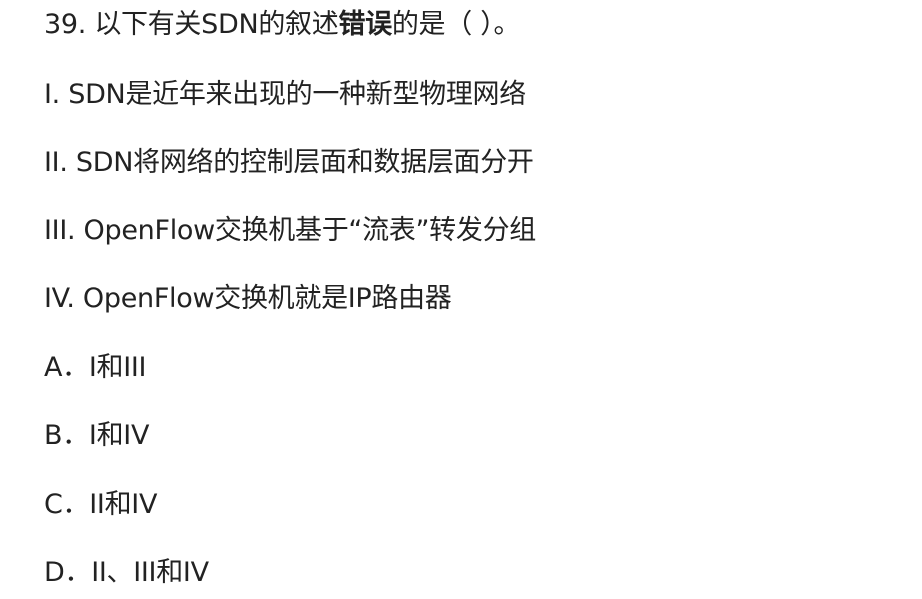  Describe the element at coordinates (96, 436) in the screenshot. I see `option-b: B．I和IV` at that location.